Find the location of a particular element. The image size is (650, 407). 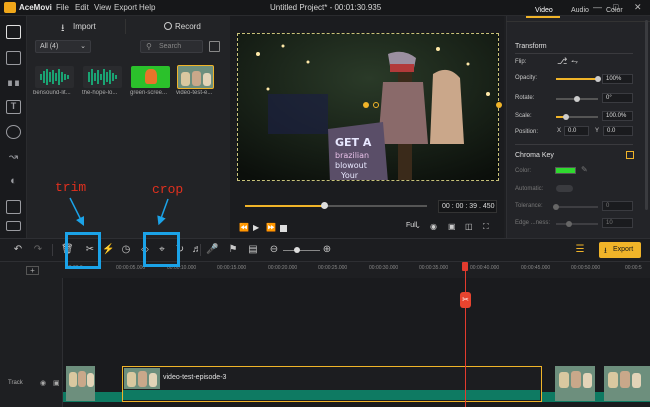

media-item-green-screen is located at coordinates (150, 77).